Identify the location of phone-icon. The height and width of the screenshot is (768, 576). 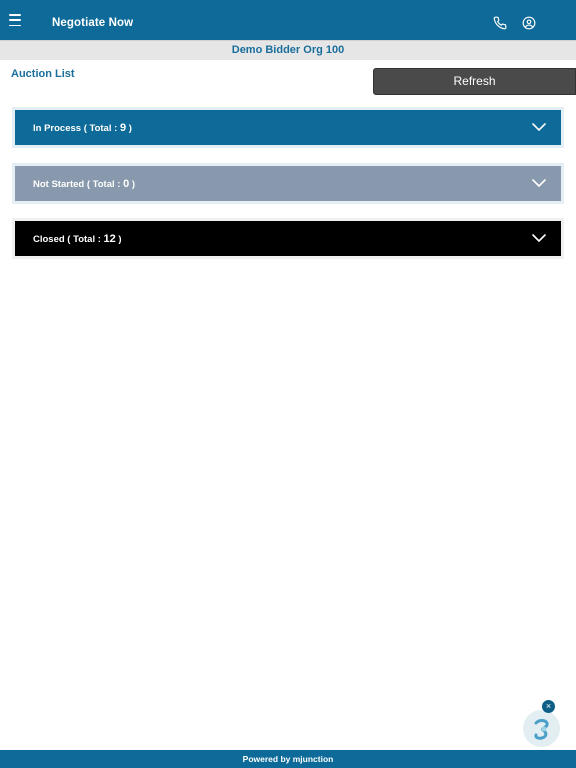
(500, 23).